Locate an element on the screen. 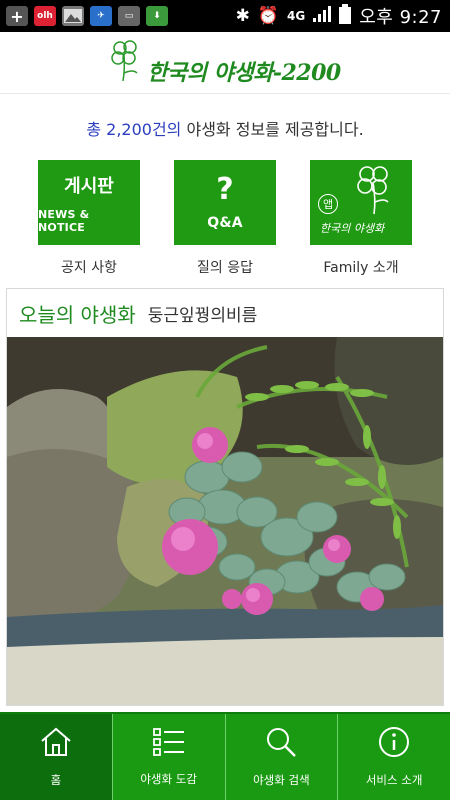  network-type: 4G is located at coordinates (296, 16).